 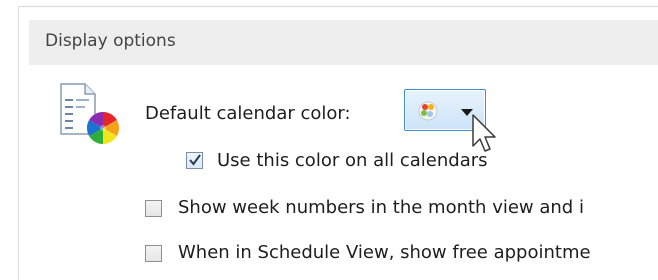 What do you see at coordinates (352, 160) in the screenshot?
I see `use-color-all-calendars-label: Use this color on all calendars` at bounding box center [352, 160].